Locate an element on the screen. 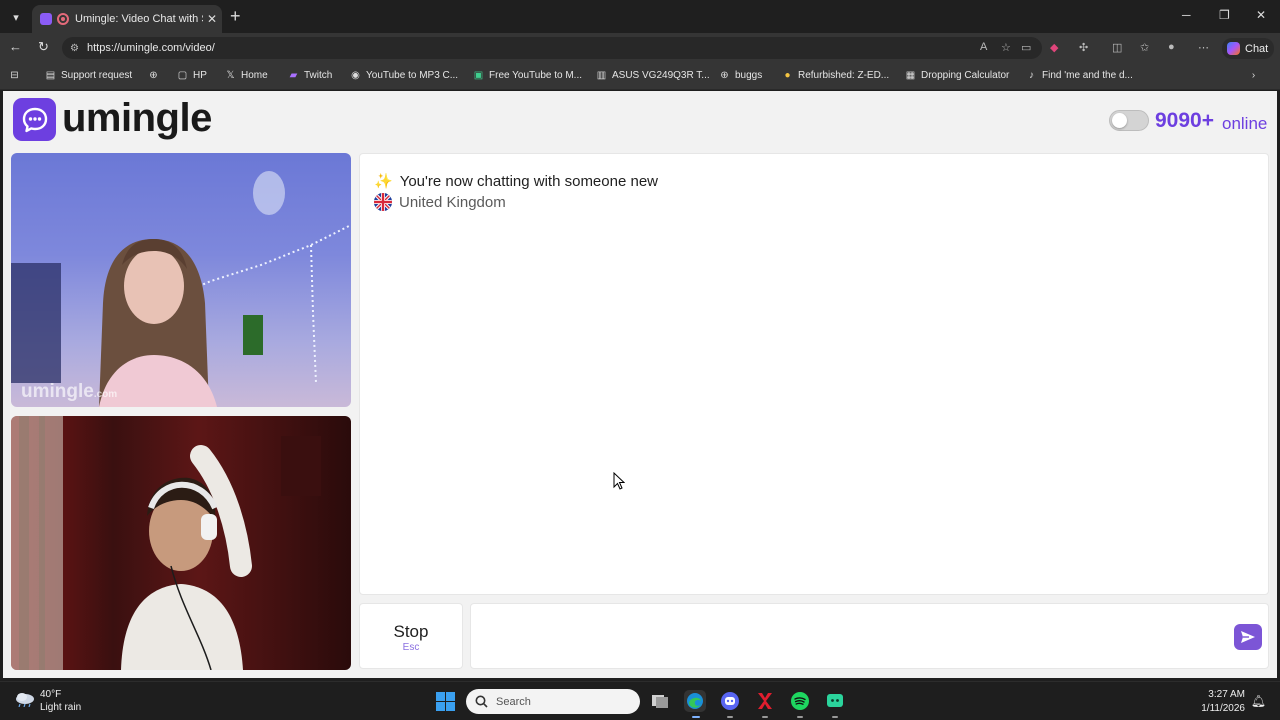  send-icon is located at coordinates (1248, 637).